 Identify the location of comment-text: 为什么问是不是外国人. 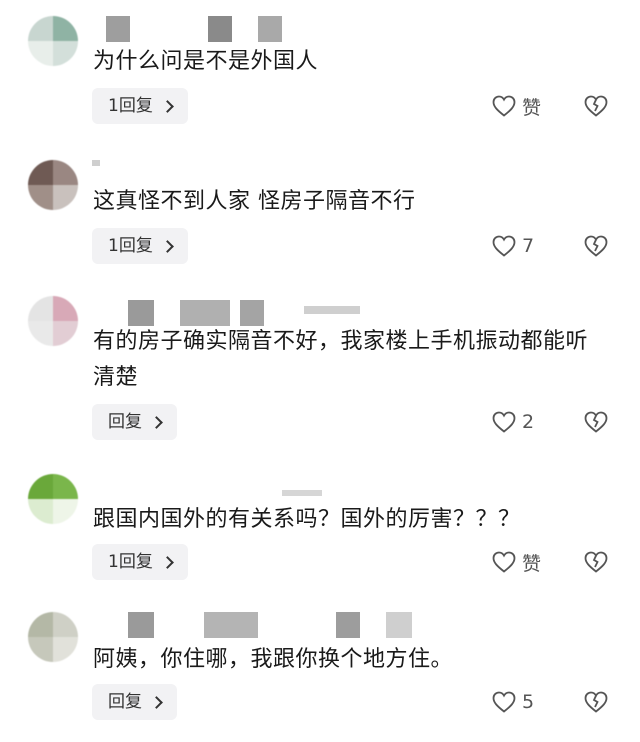
(206, 61).